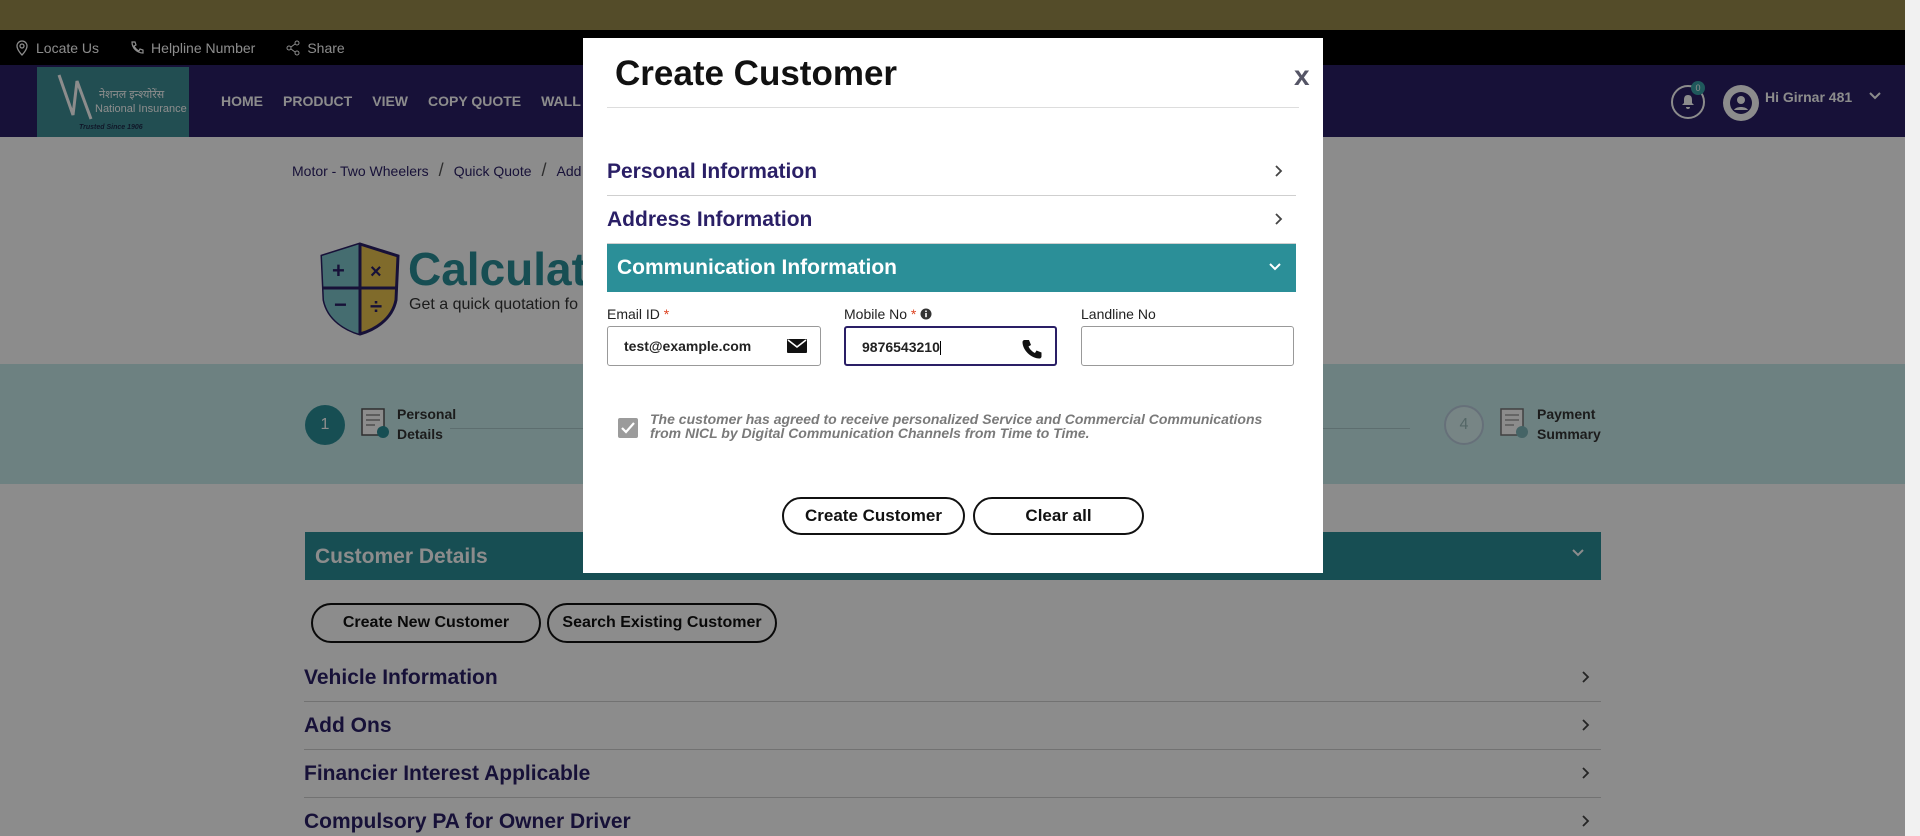  I want to click on page-scrollbar, so click(1912, 418).